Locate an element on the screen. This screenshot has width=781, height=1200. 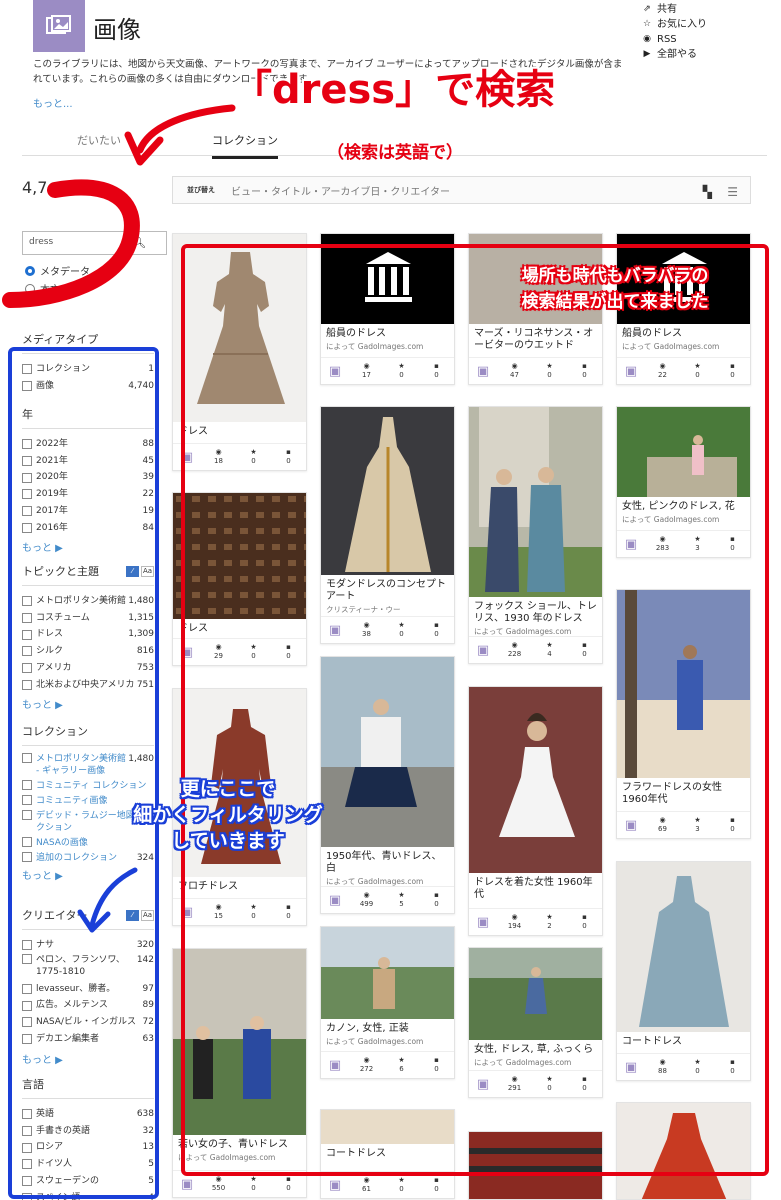
favorite-action: ☆ お気に入り is located at coordinates (674, 24).